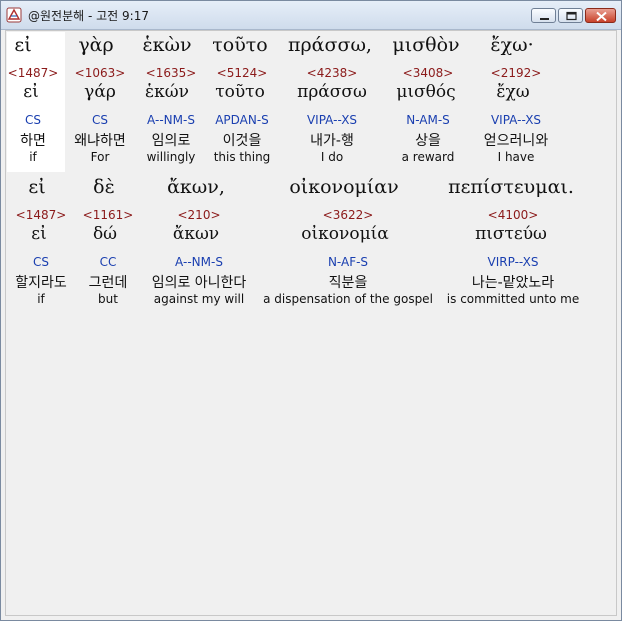  What do you see at coordinates (240, 92) in the screenshot?
I see `lemma: τοῦτο` at bounding box center [240, 92].